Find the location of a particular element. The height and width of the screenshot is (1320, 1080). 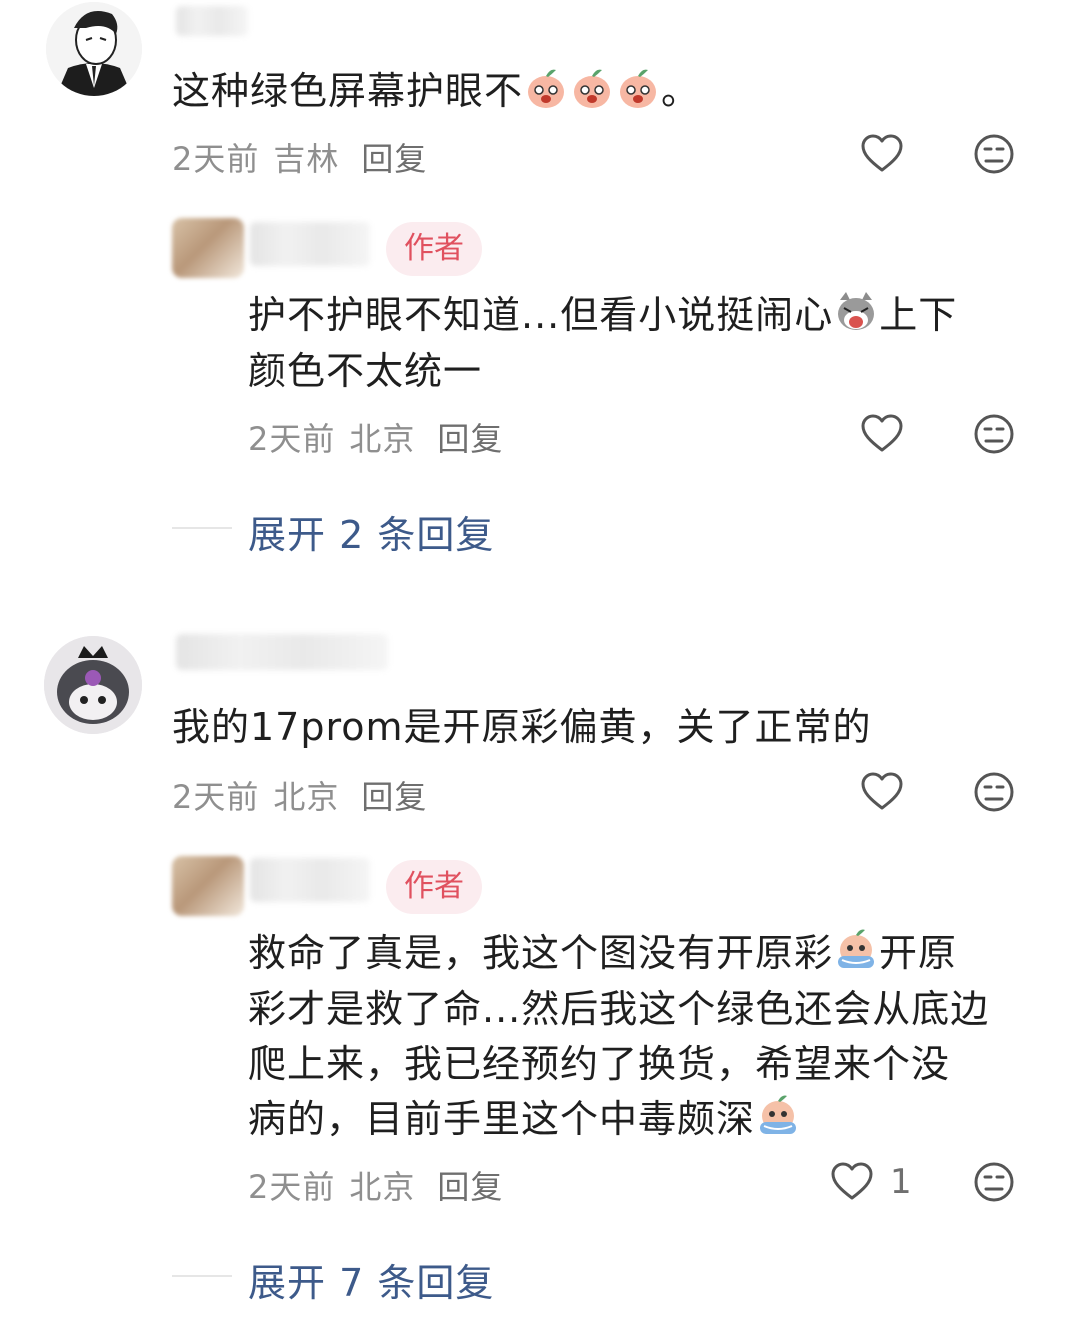

like-count: 1 is located at coordinates (901, 1182).